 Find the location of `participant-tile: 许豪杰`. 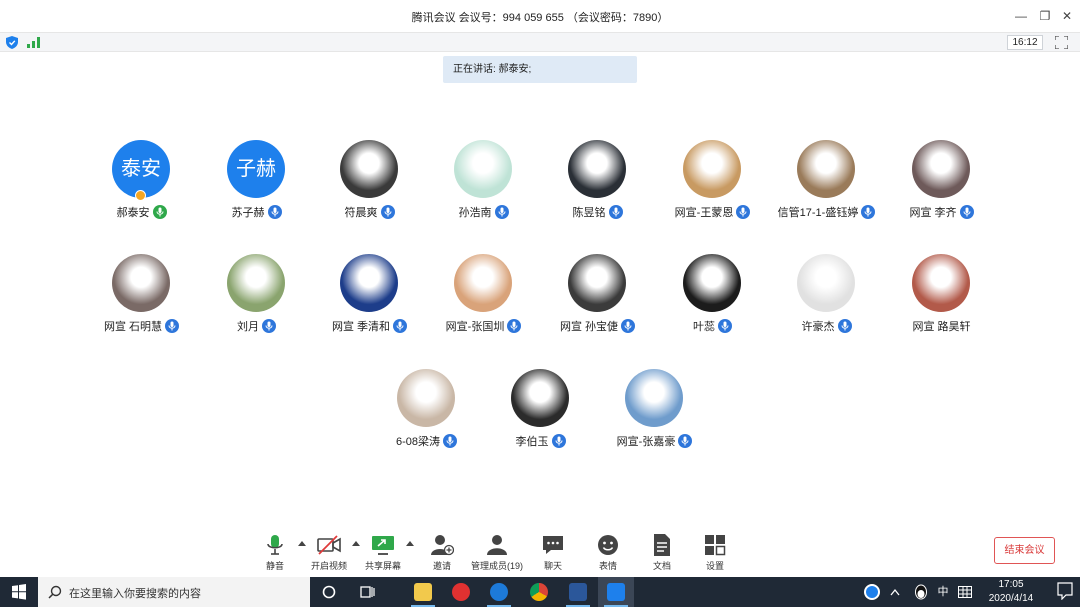

participant-tile: 许豪杰 is located at coordinates (826, 304).